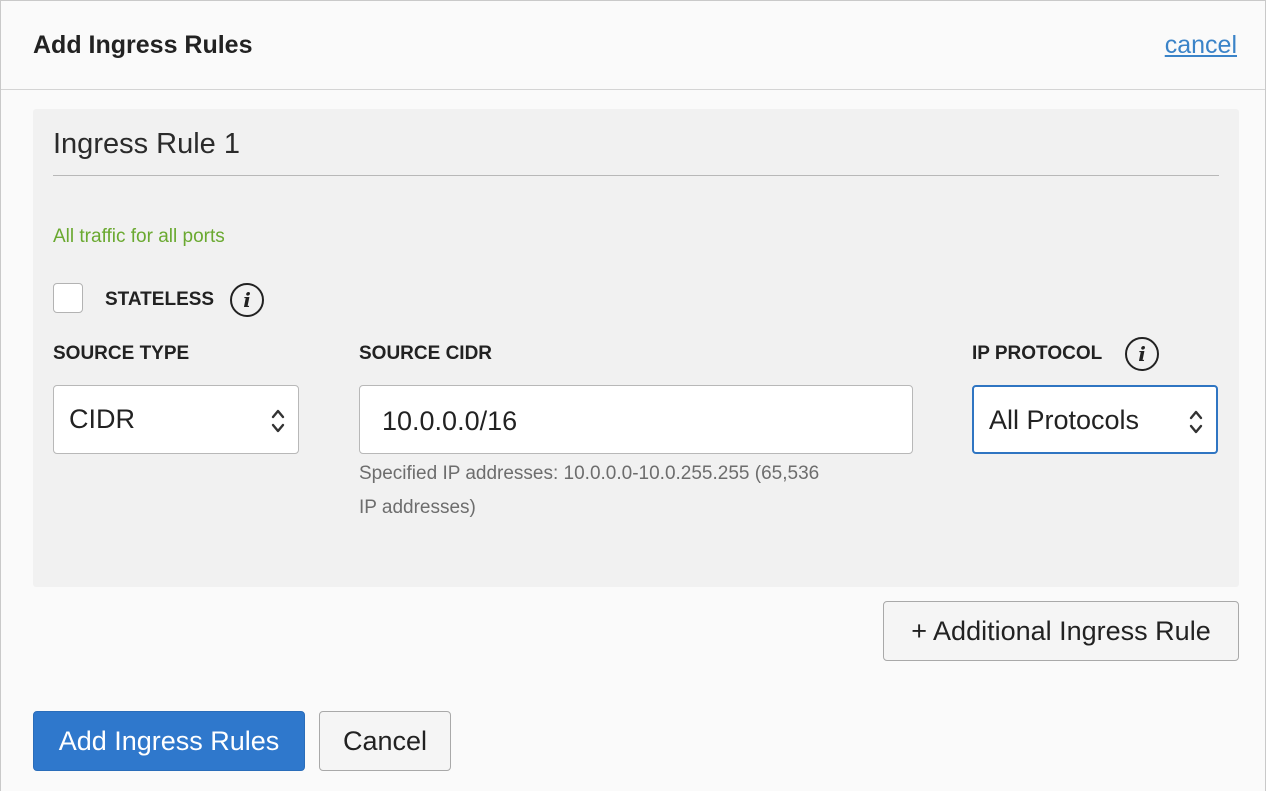 This screenshot has height=792, width=1268. I want to click on ip-protocol-value: All Protocols, so click(1064, 420).